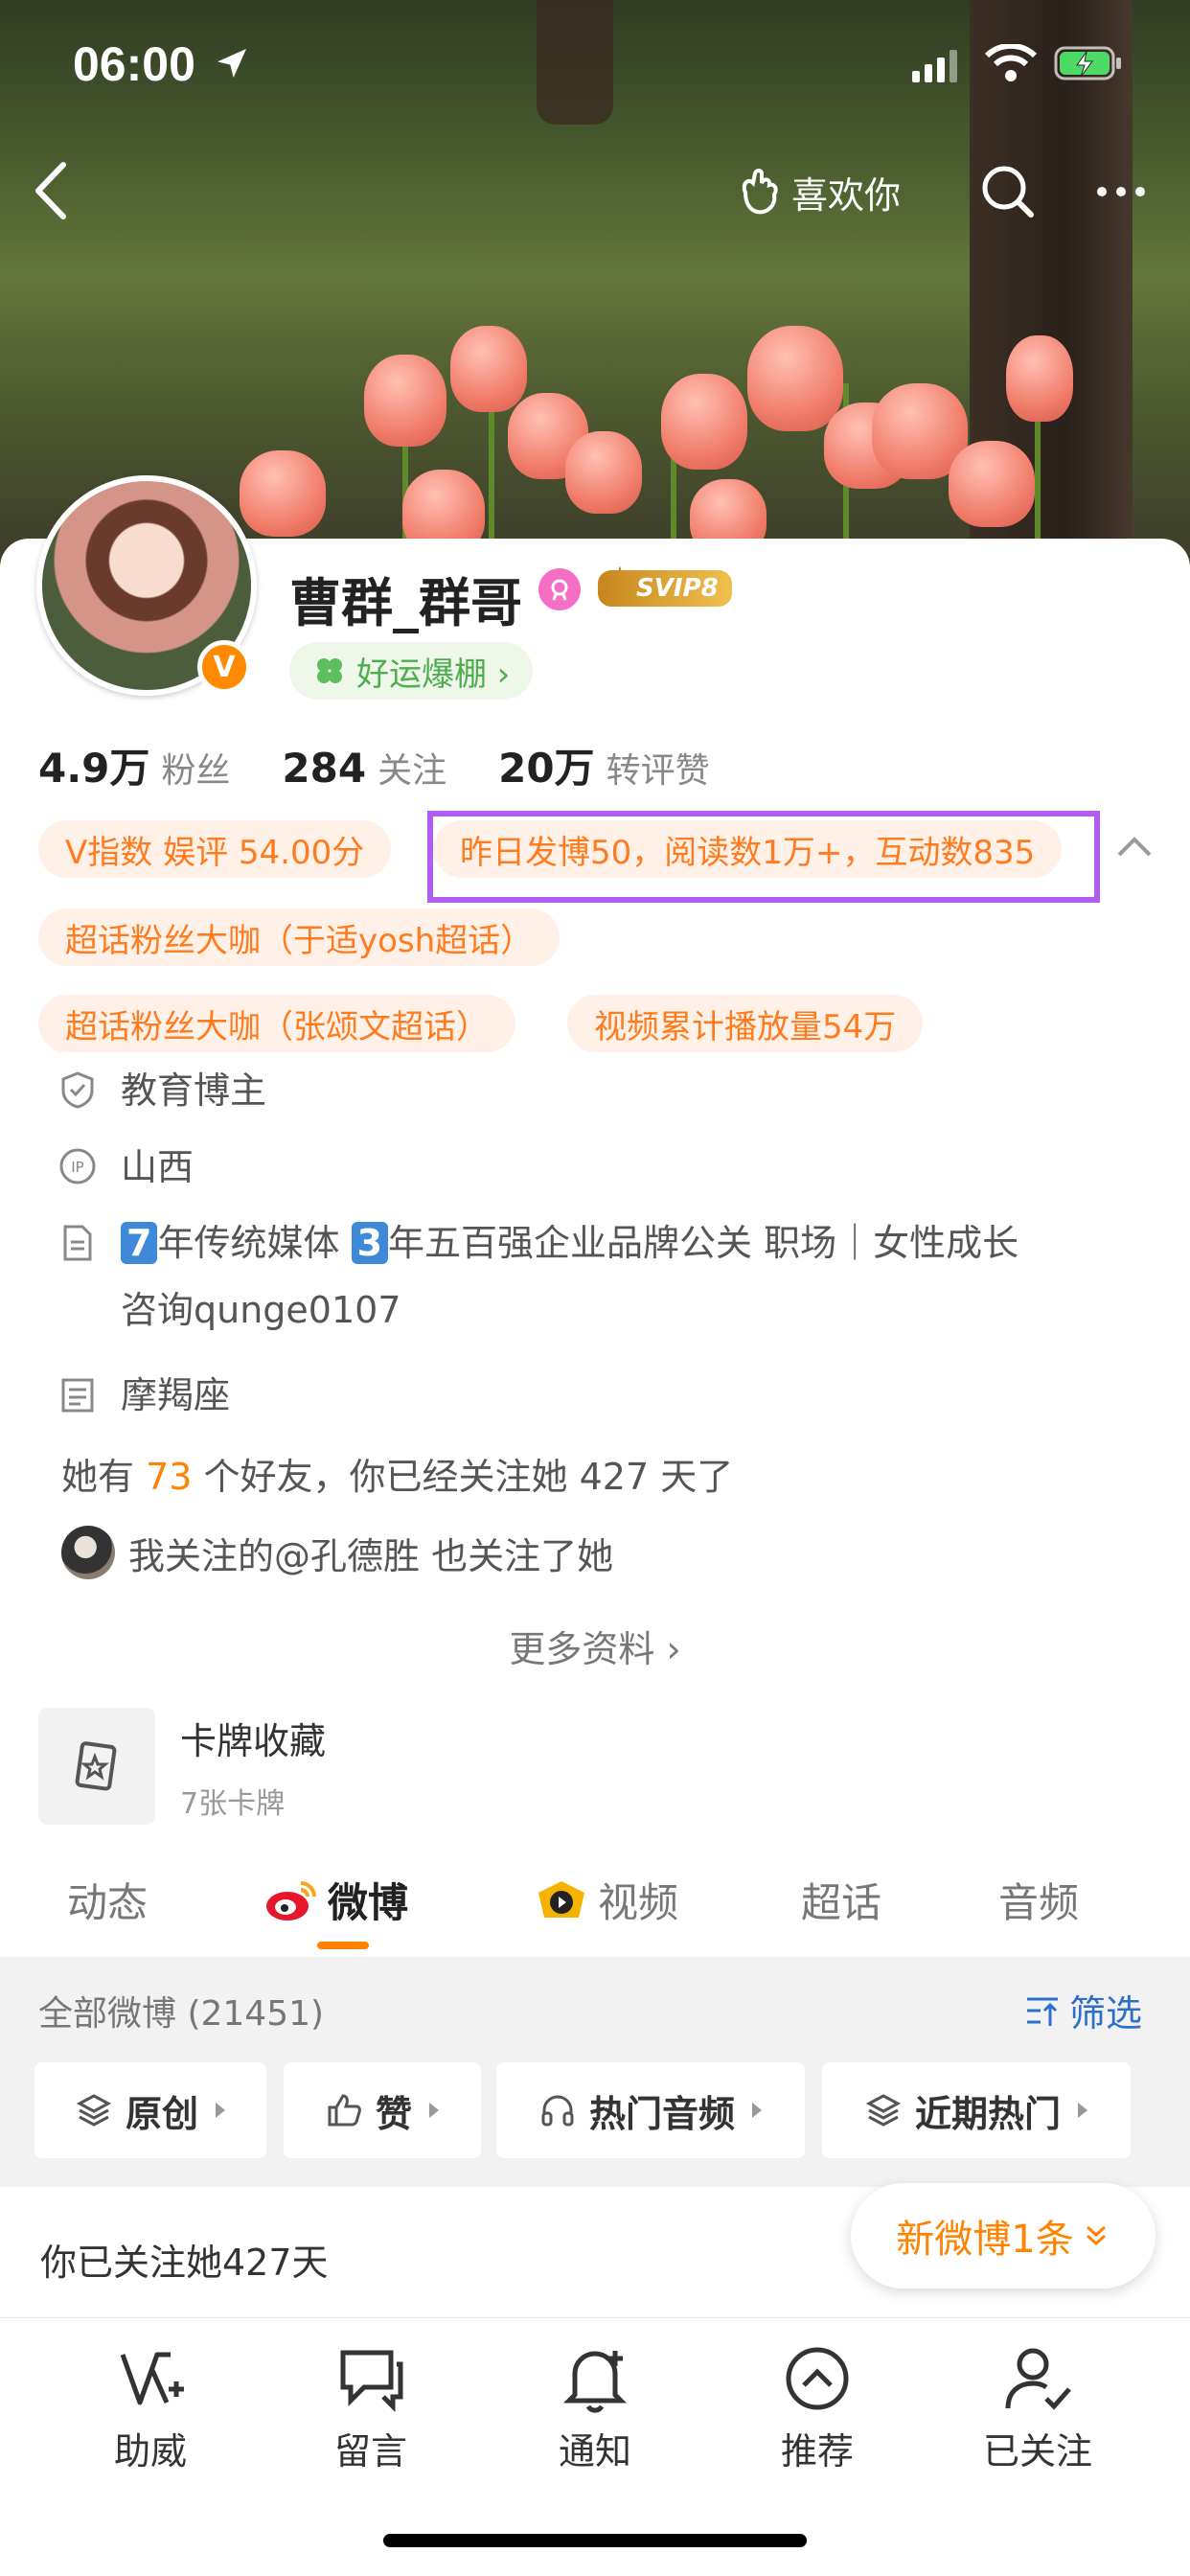 This screenshot has height=2576, width=1190. What do you see at coordinates (134, 765) in the screenshot?
I see `followers-stat: 4.9万 粉丝` at bounding box center [134, 765].